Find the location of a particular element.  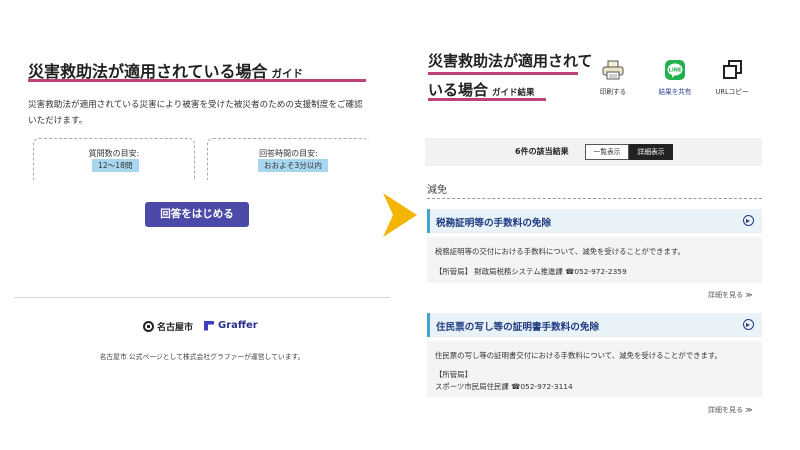

result-title-line2: いる場合 ガイド結果 is located at coordinates (481, 89).